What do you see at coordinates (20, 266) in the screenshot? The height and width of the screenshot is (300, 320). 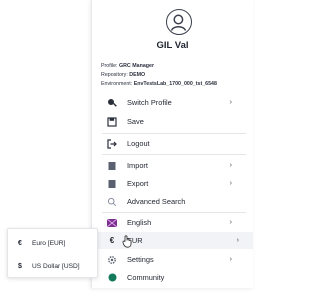 I see `dollar-icon: $` at bounding box center [20, 266].